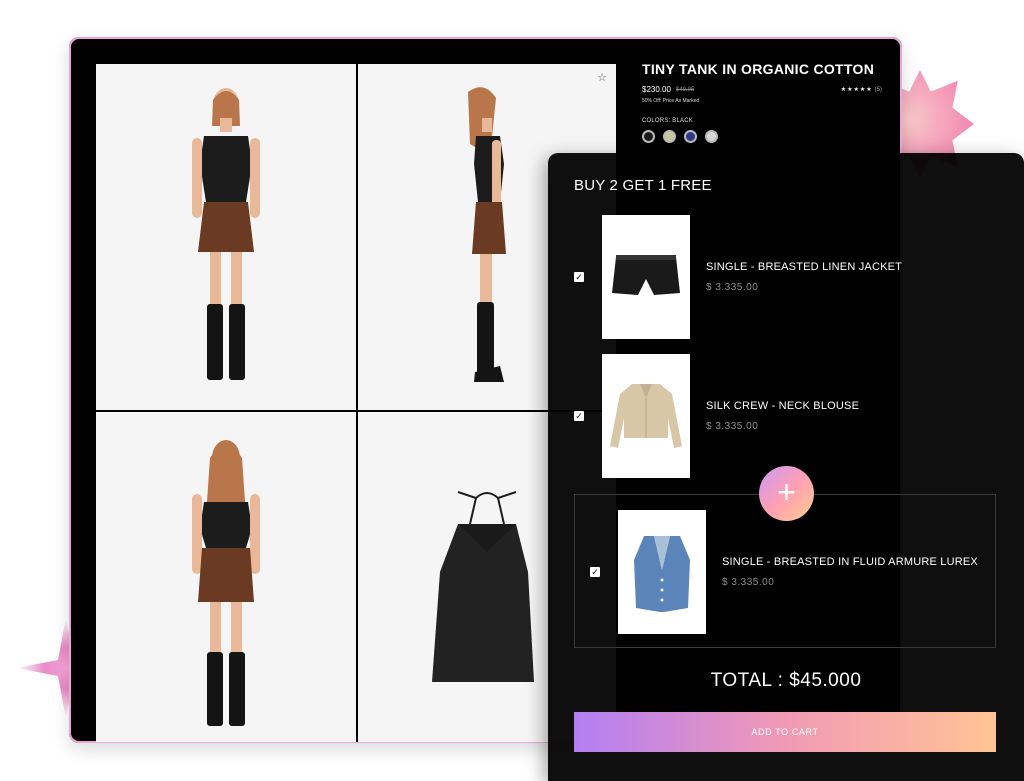  I want to click on bundle-item-name: SILK CREW - NECK BLOUSE, so click(783, 406).